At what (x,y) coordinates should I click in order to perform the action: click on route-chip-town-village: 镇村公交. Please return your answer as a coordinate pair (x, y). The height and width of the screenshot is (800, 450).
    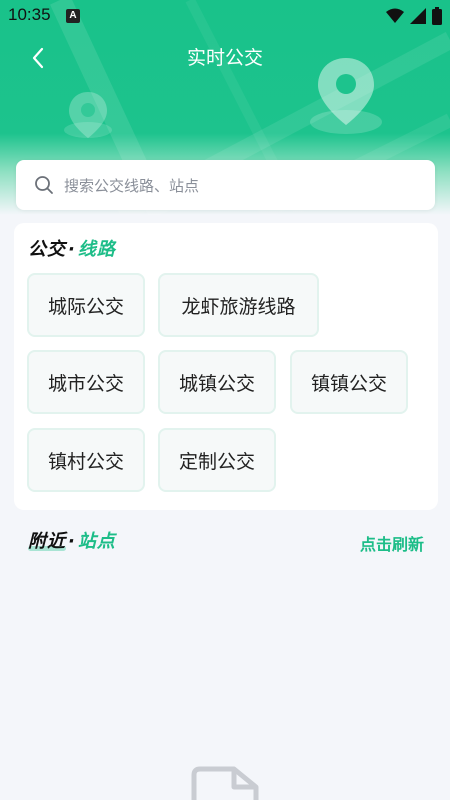
    Looking at the image, I should click on (86, 460).